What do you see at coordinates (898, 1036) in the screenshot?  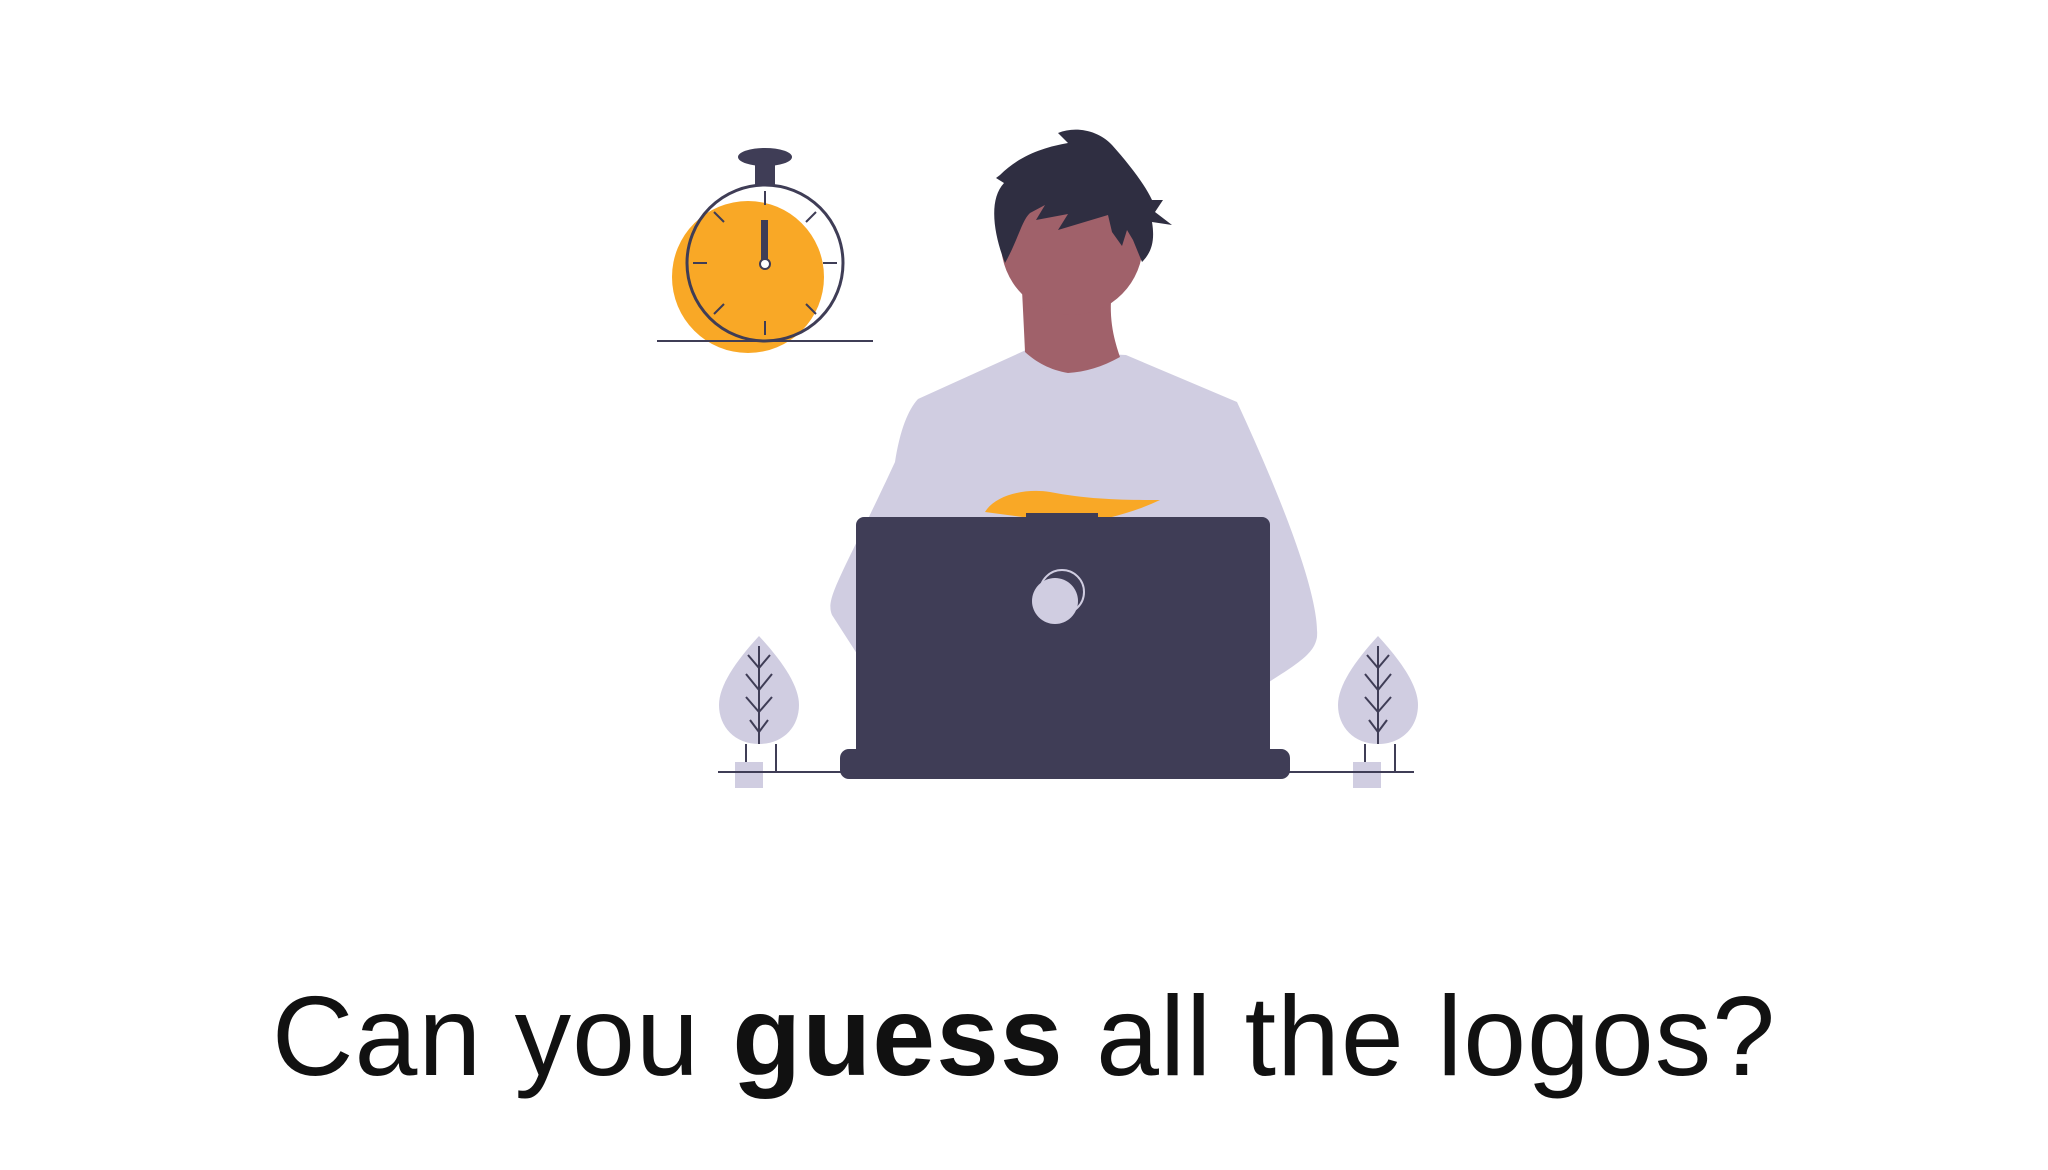 I see `headline-emphasis: guess` at bounding box center [898, 1036].